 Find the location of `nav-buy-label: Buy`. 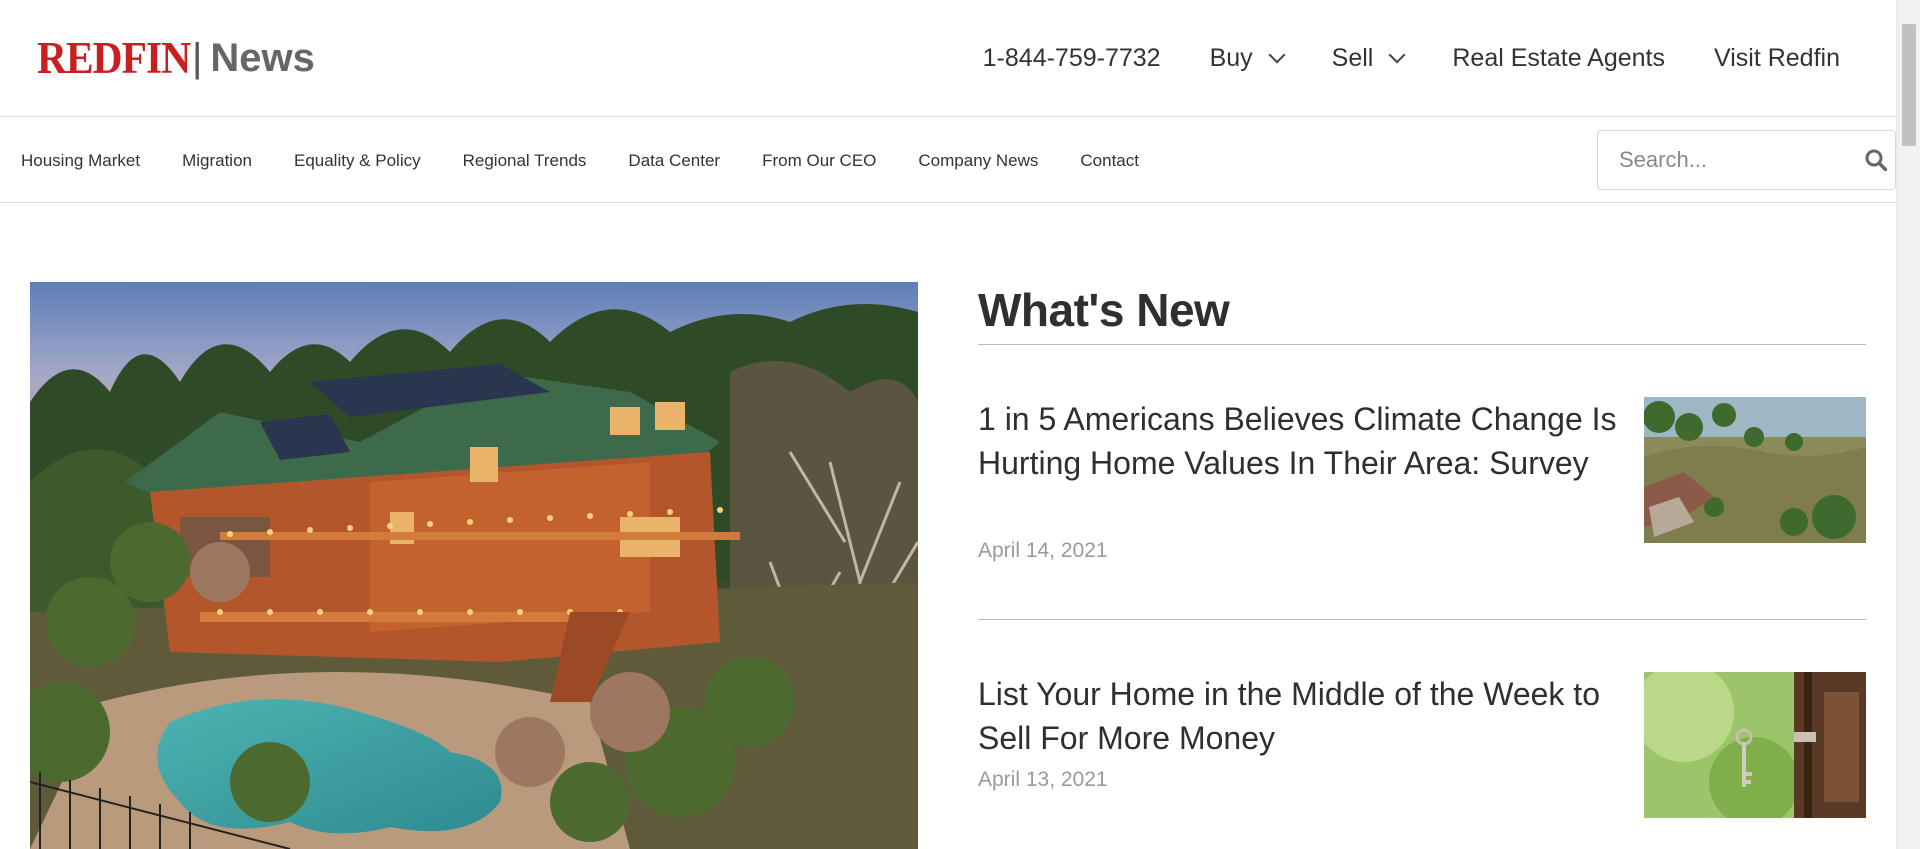

nav-buy-label: Buy is located at coordinates (1231, 57).